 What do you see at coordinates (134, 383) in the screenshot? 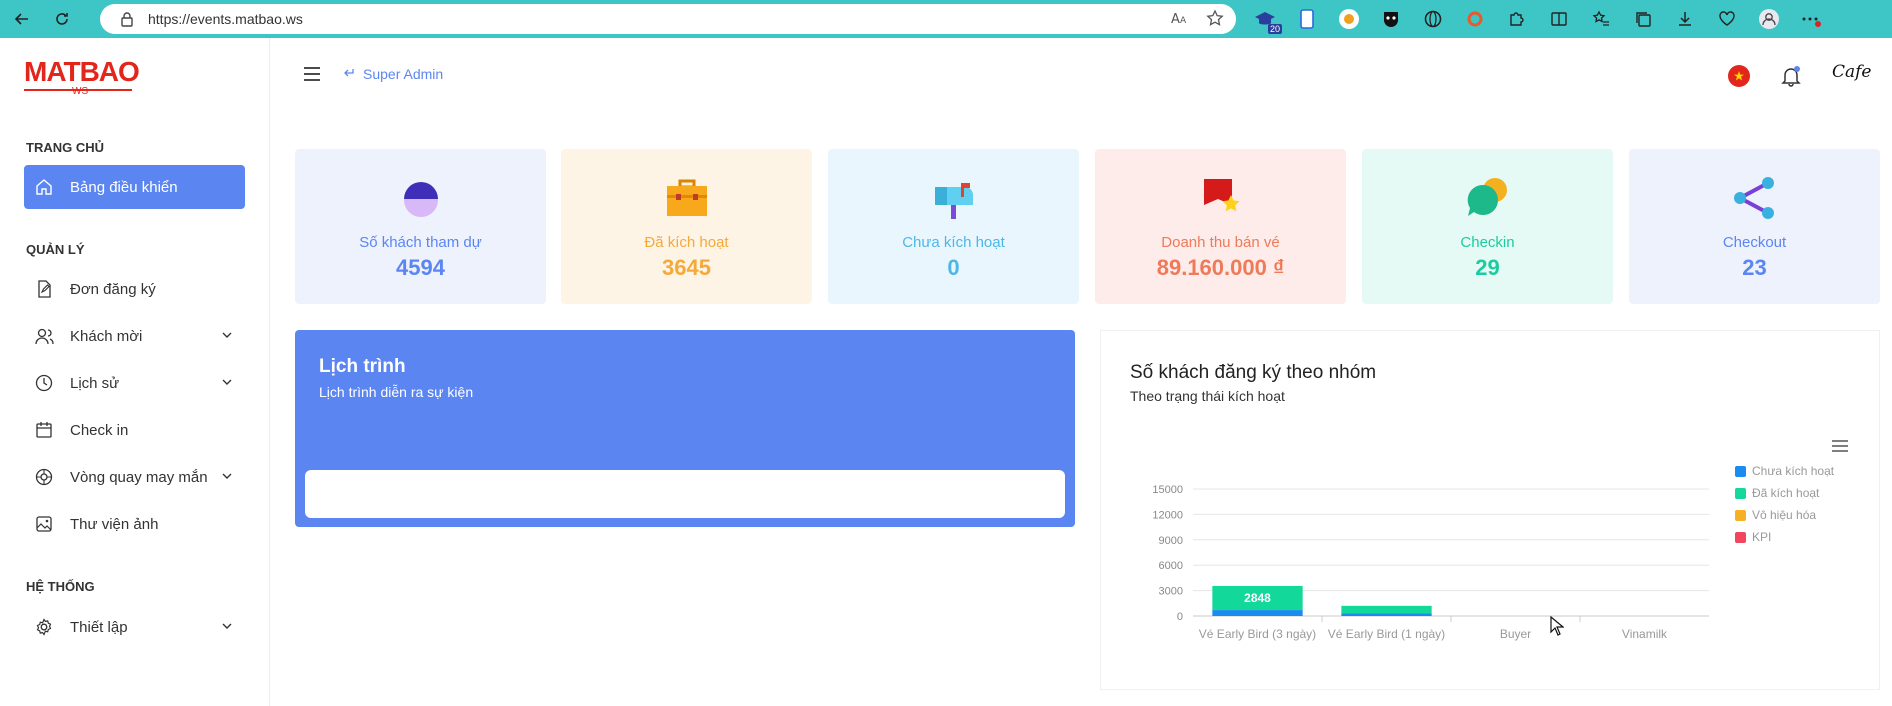
I see `sidebar-item-history: Lịch sử` at bounding box center [134, 383].